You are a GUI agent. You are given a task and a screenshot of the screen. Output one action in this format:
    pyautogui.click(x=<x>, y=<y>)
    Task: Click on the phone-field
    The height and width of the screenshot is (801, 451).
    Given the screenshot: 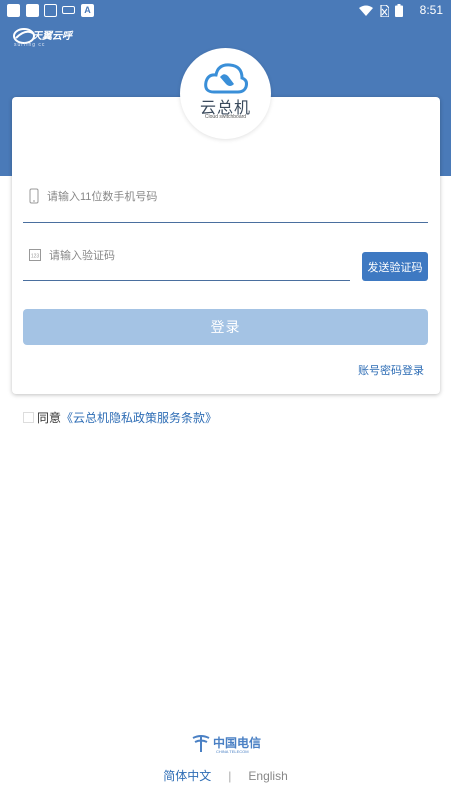 What is the action you would take?
    pyautogui.click(x=225, y=201)
    